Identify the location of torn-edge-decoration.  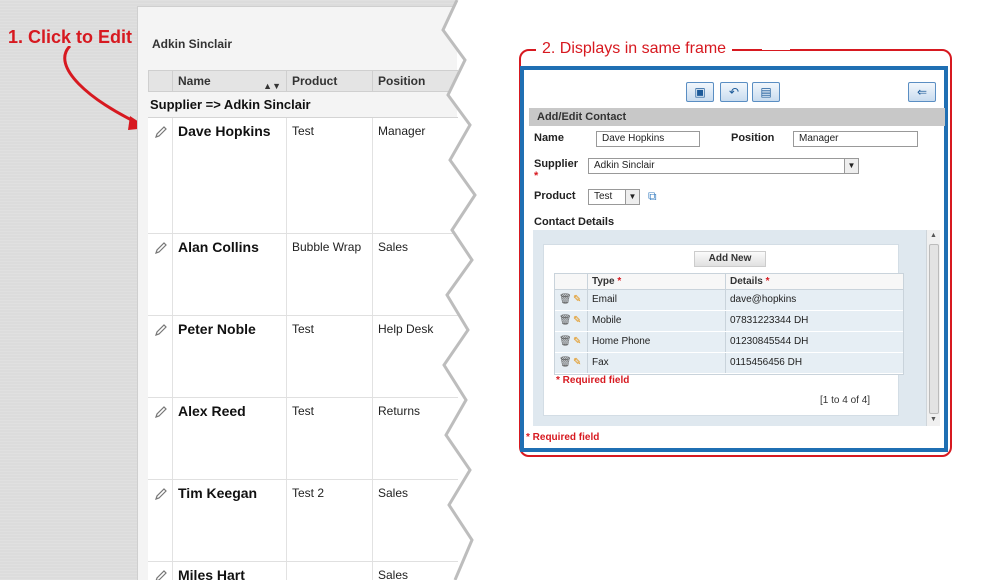
(470, 290).